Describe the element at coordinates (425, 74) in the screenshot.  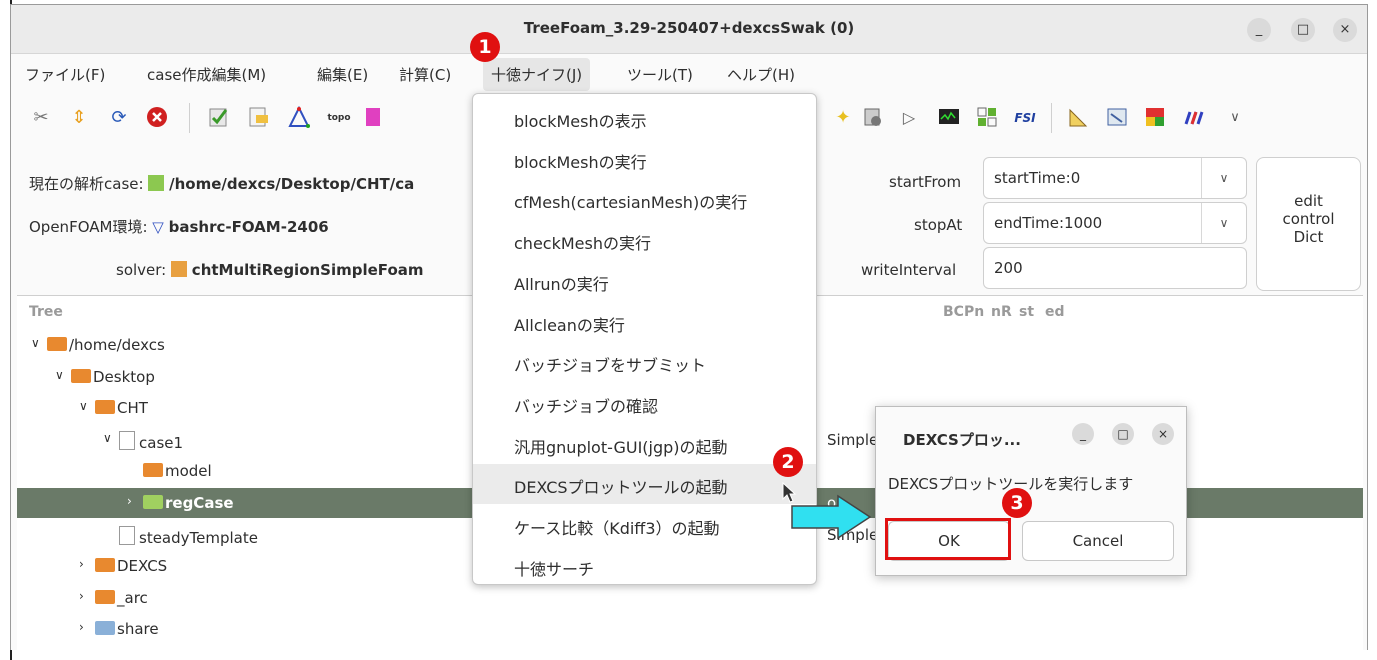
I see `menu-calc: 計算(C)` at that location.